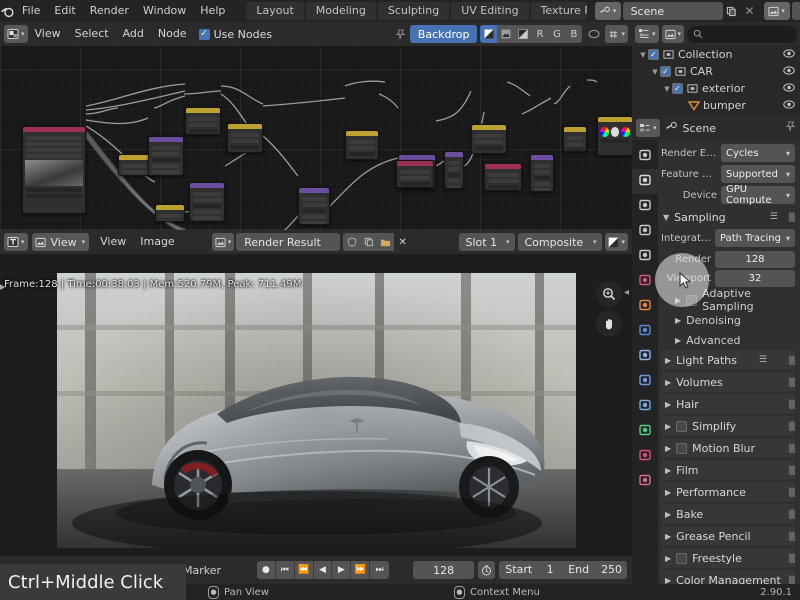 The height and width of the screenshot is (600, 800). What do you see at coordinates (758, 195) in the screenshot?
I see `device-dropdown: GPU Compute ▾` at bounding box center [758, 195].